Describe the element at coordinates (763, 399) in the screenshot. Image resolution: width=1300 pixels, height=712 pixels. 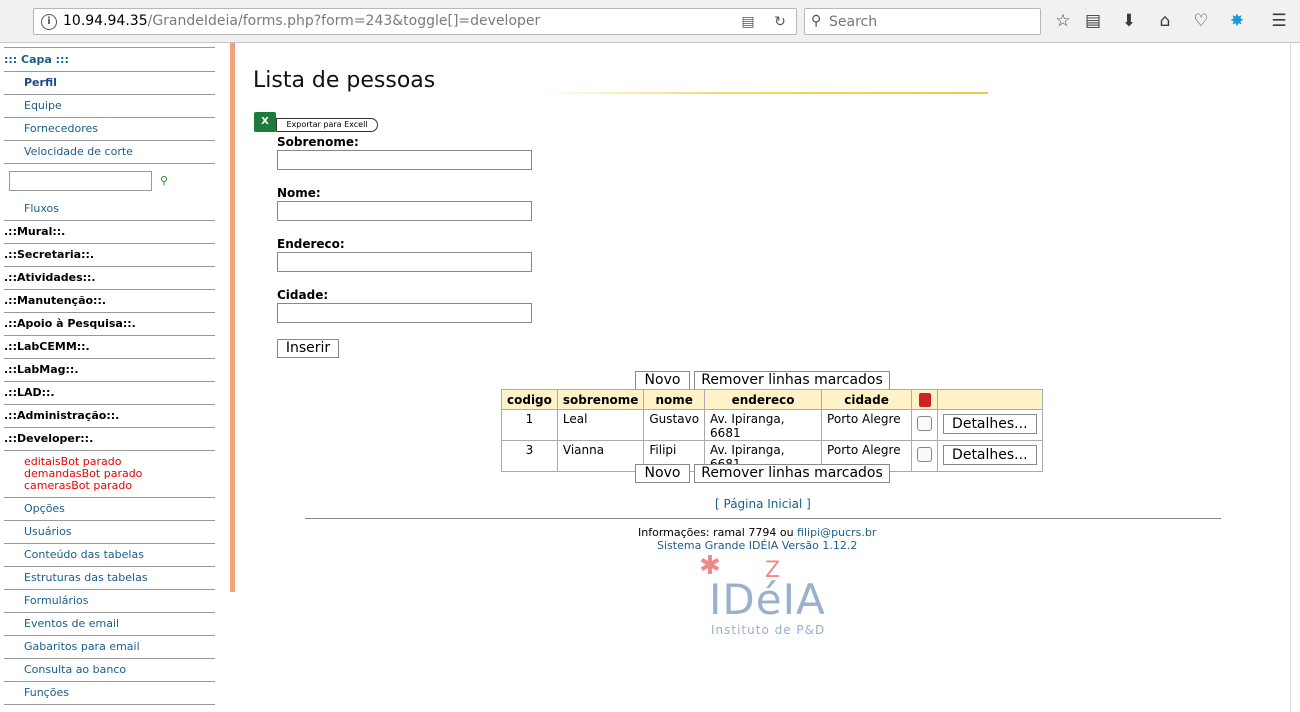
I see `column-header-endereco: endereco` at that location.